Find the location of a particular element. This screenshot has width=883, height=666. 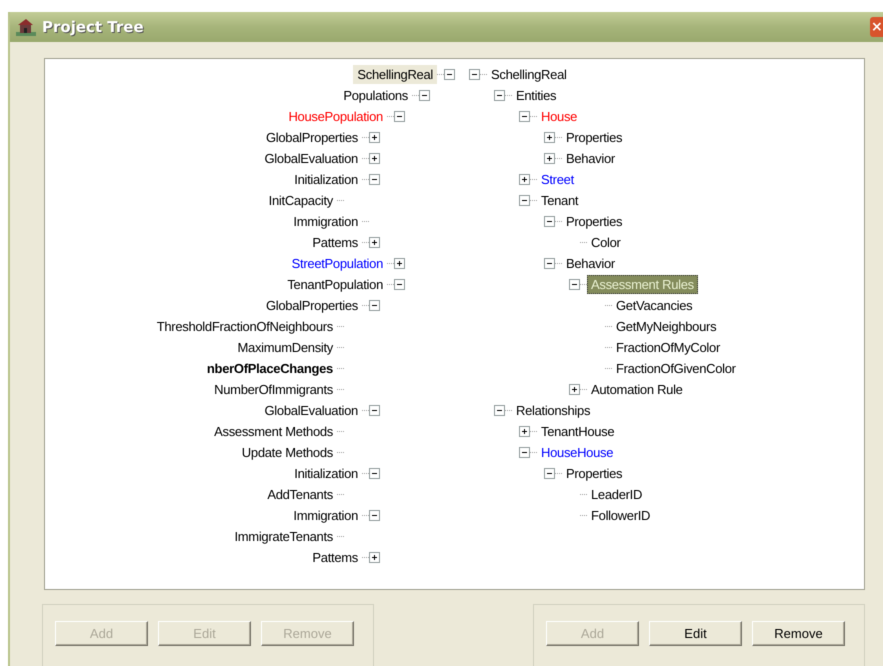

tree-item: HouseHouse is located at coordinates (577, 452).